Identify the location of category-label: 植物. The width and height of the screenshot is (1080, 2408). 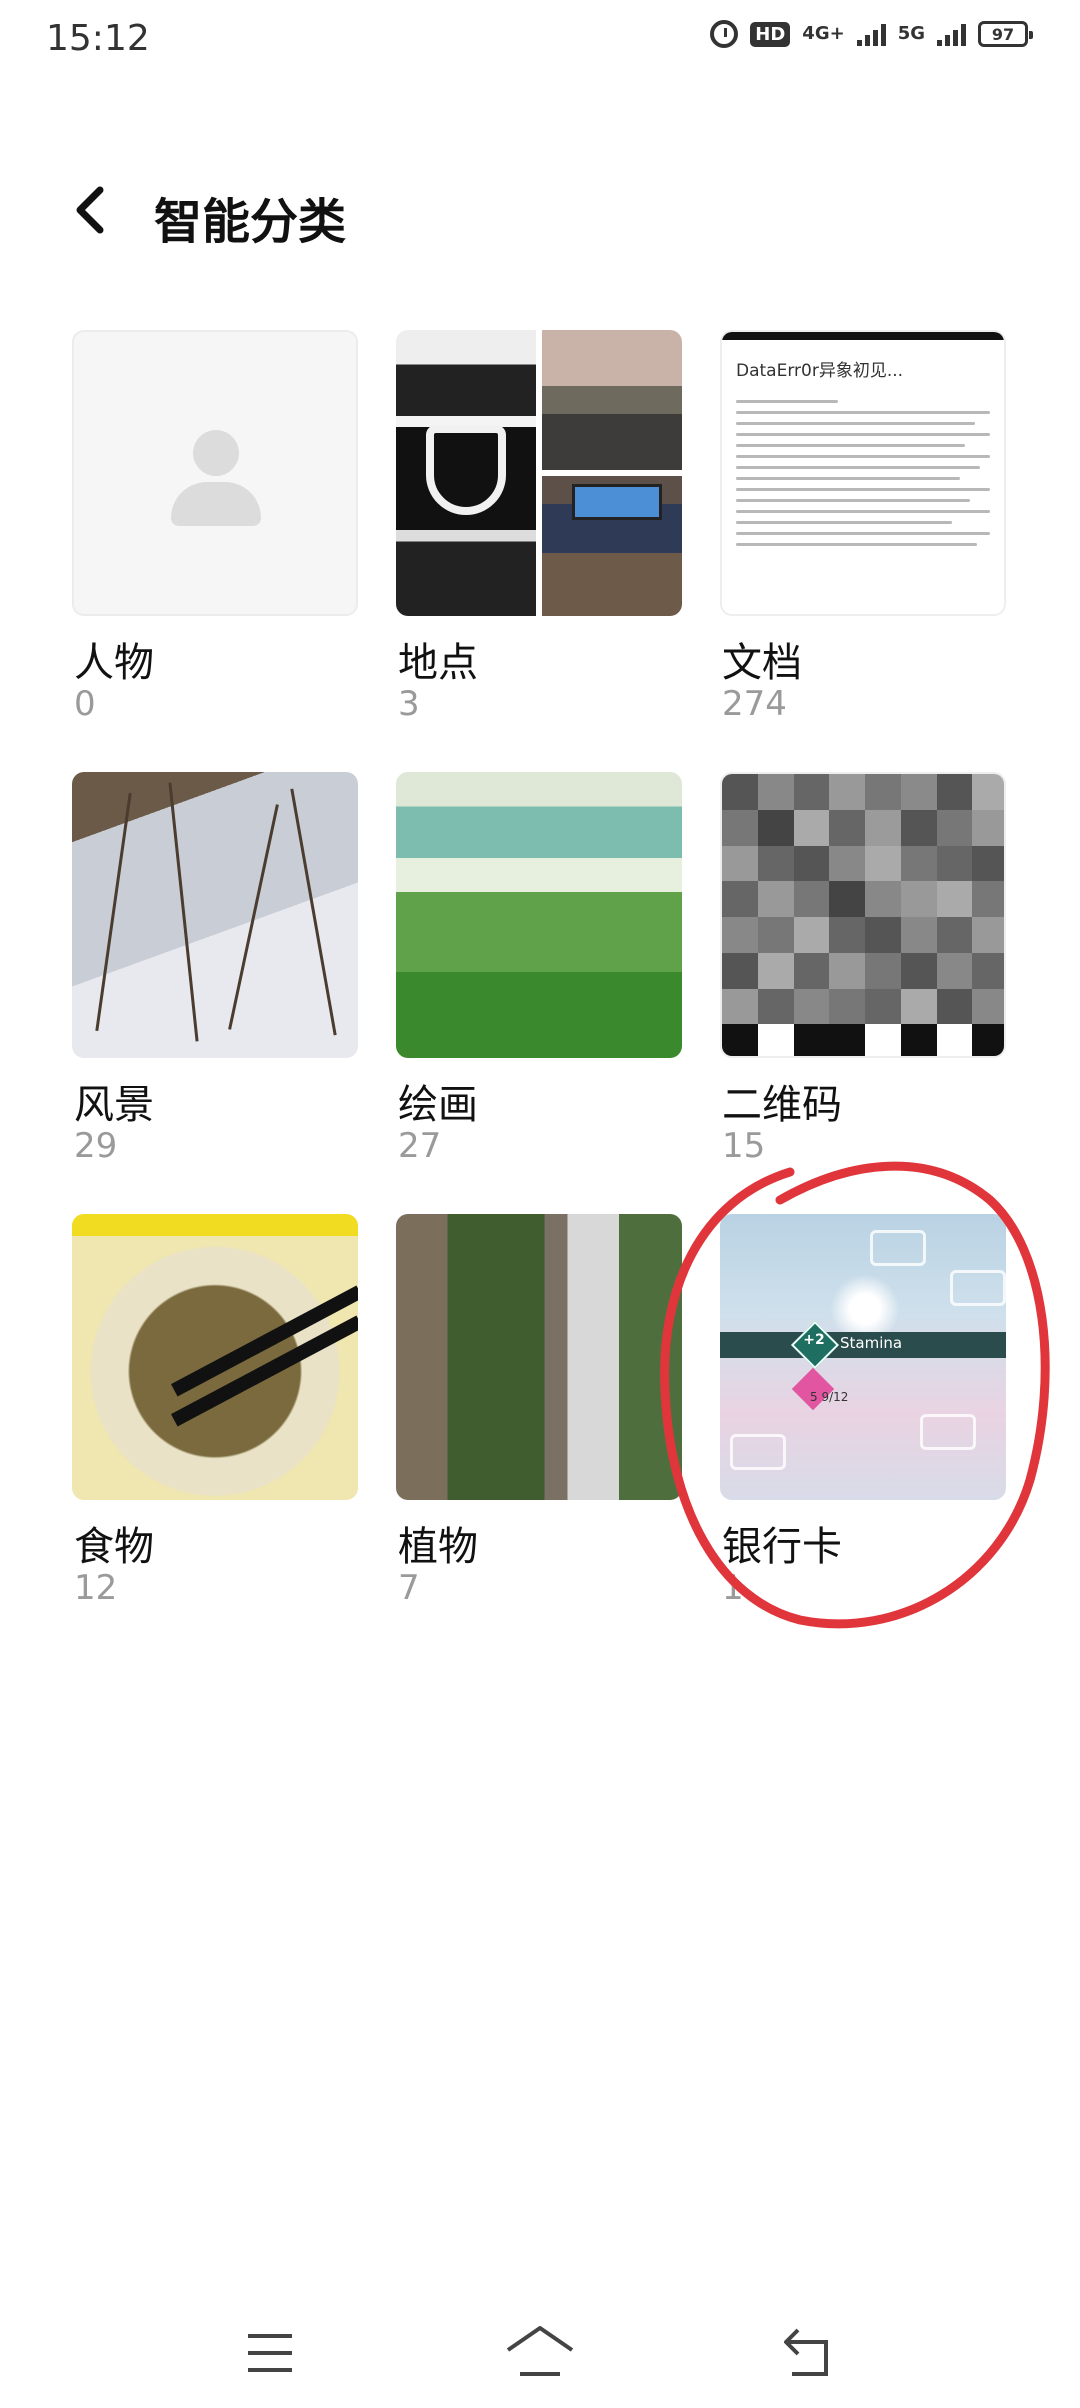
(438, 1547).